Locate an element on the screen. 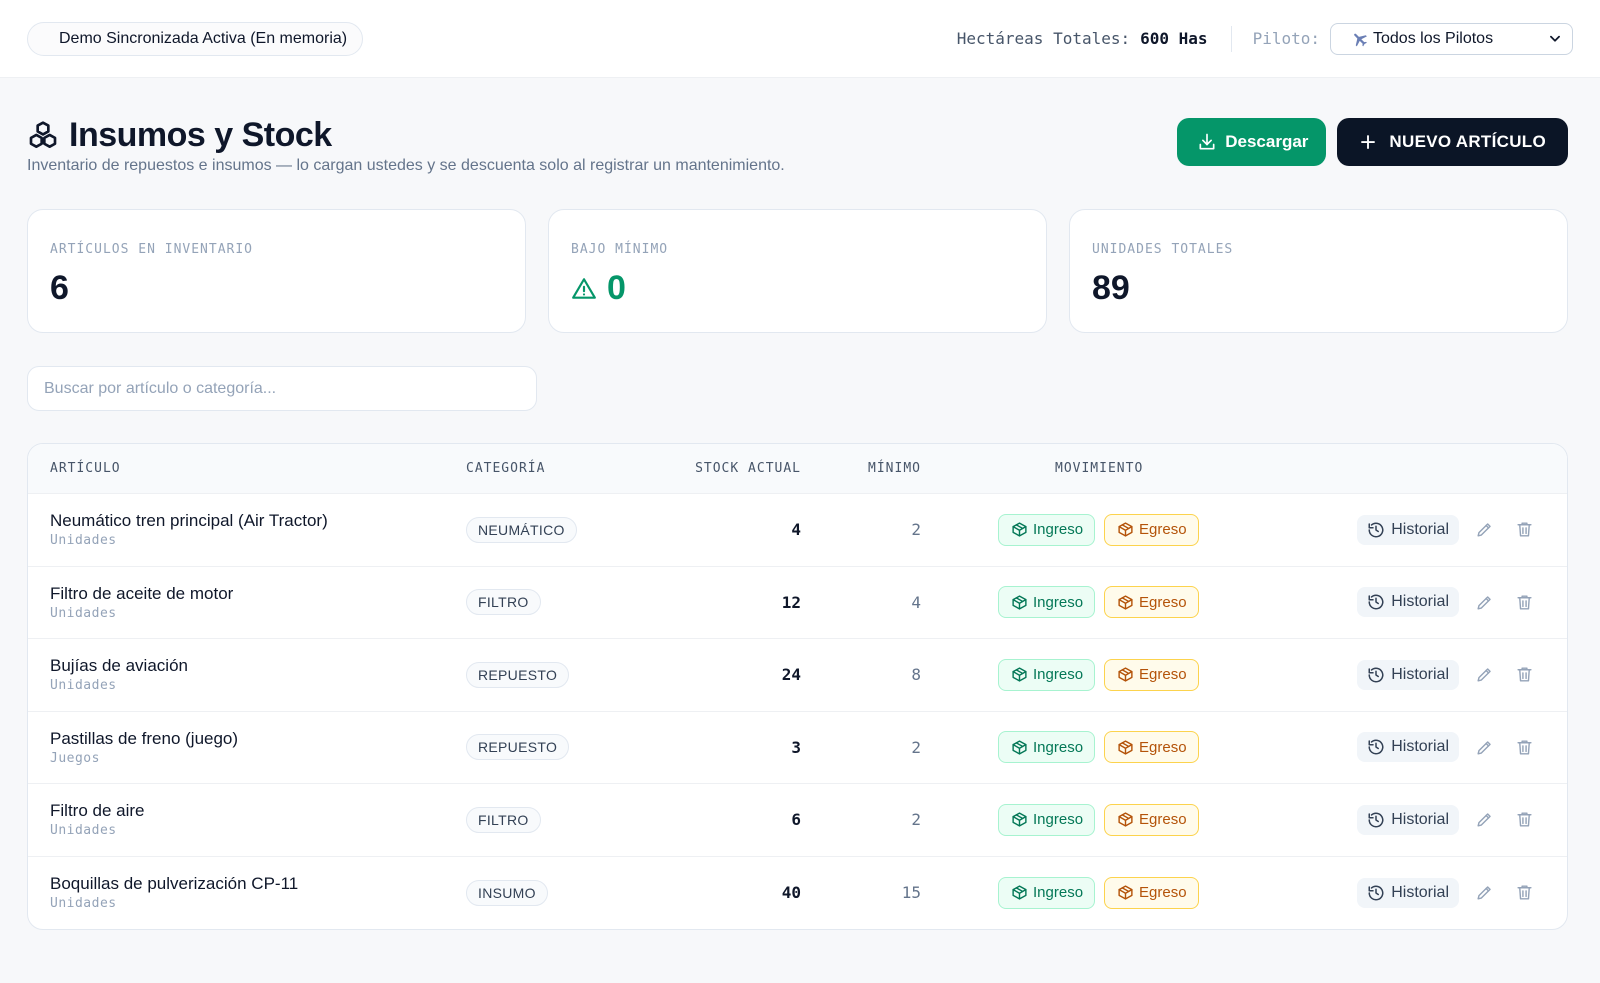 This screenshot has height=983, width=1600. column-header-min: MÍNIMO is located at coordinates (894, 468).